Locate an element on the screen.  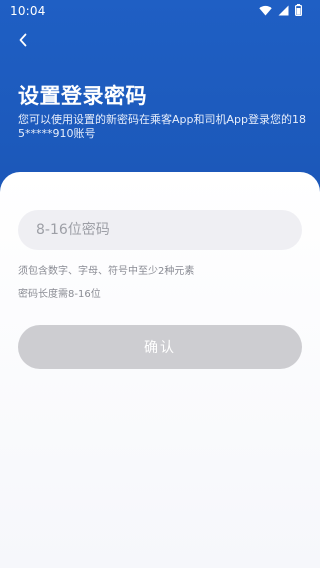
back-button is located at coordinates (23, 41).